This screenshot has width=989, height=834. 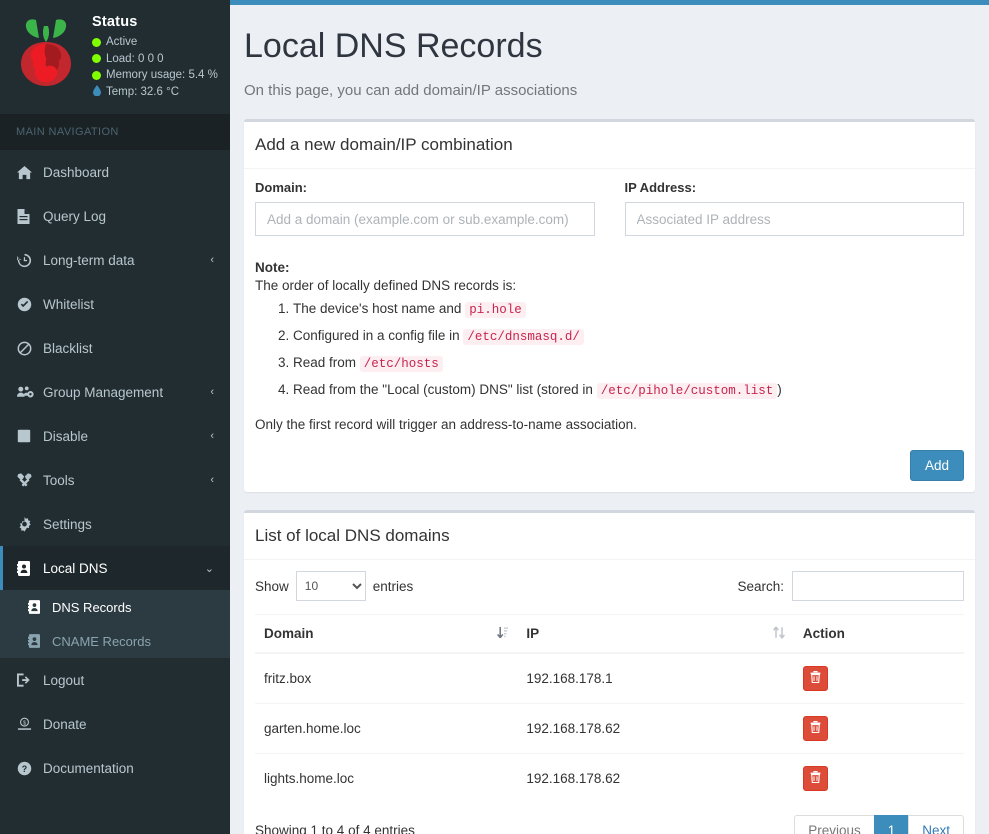 What do you see at coordinates (115, 22) in the screenshot?
I see `status-title: Status` at bounding box center [115, 22].